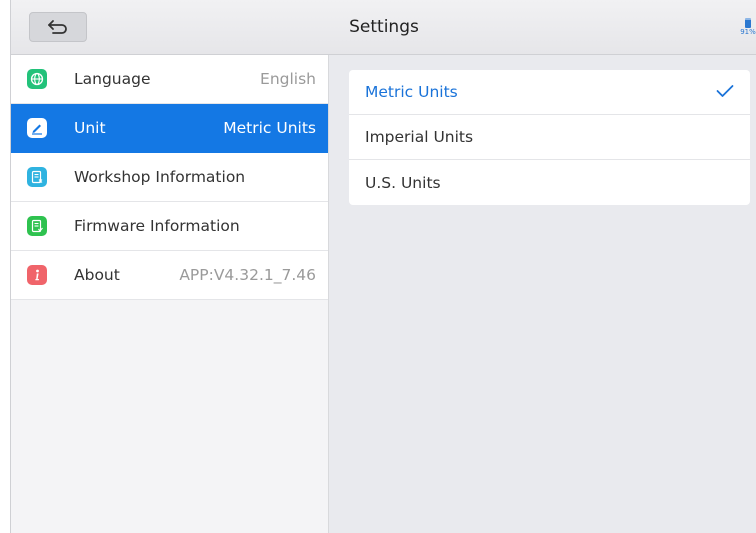 The height and width of the screenshot is (533, 756). I want to click on option-us-units: U.S. Units, so click(549, 182).